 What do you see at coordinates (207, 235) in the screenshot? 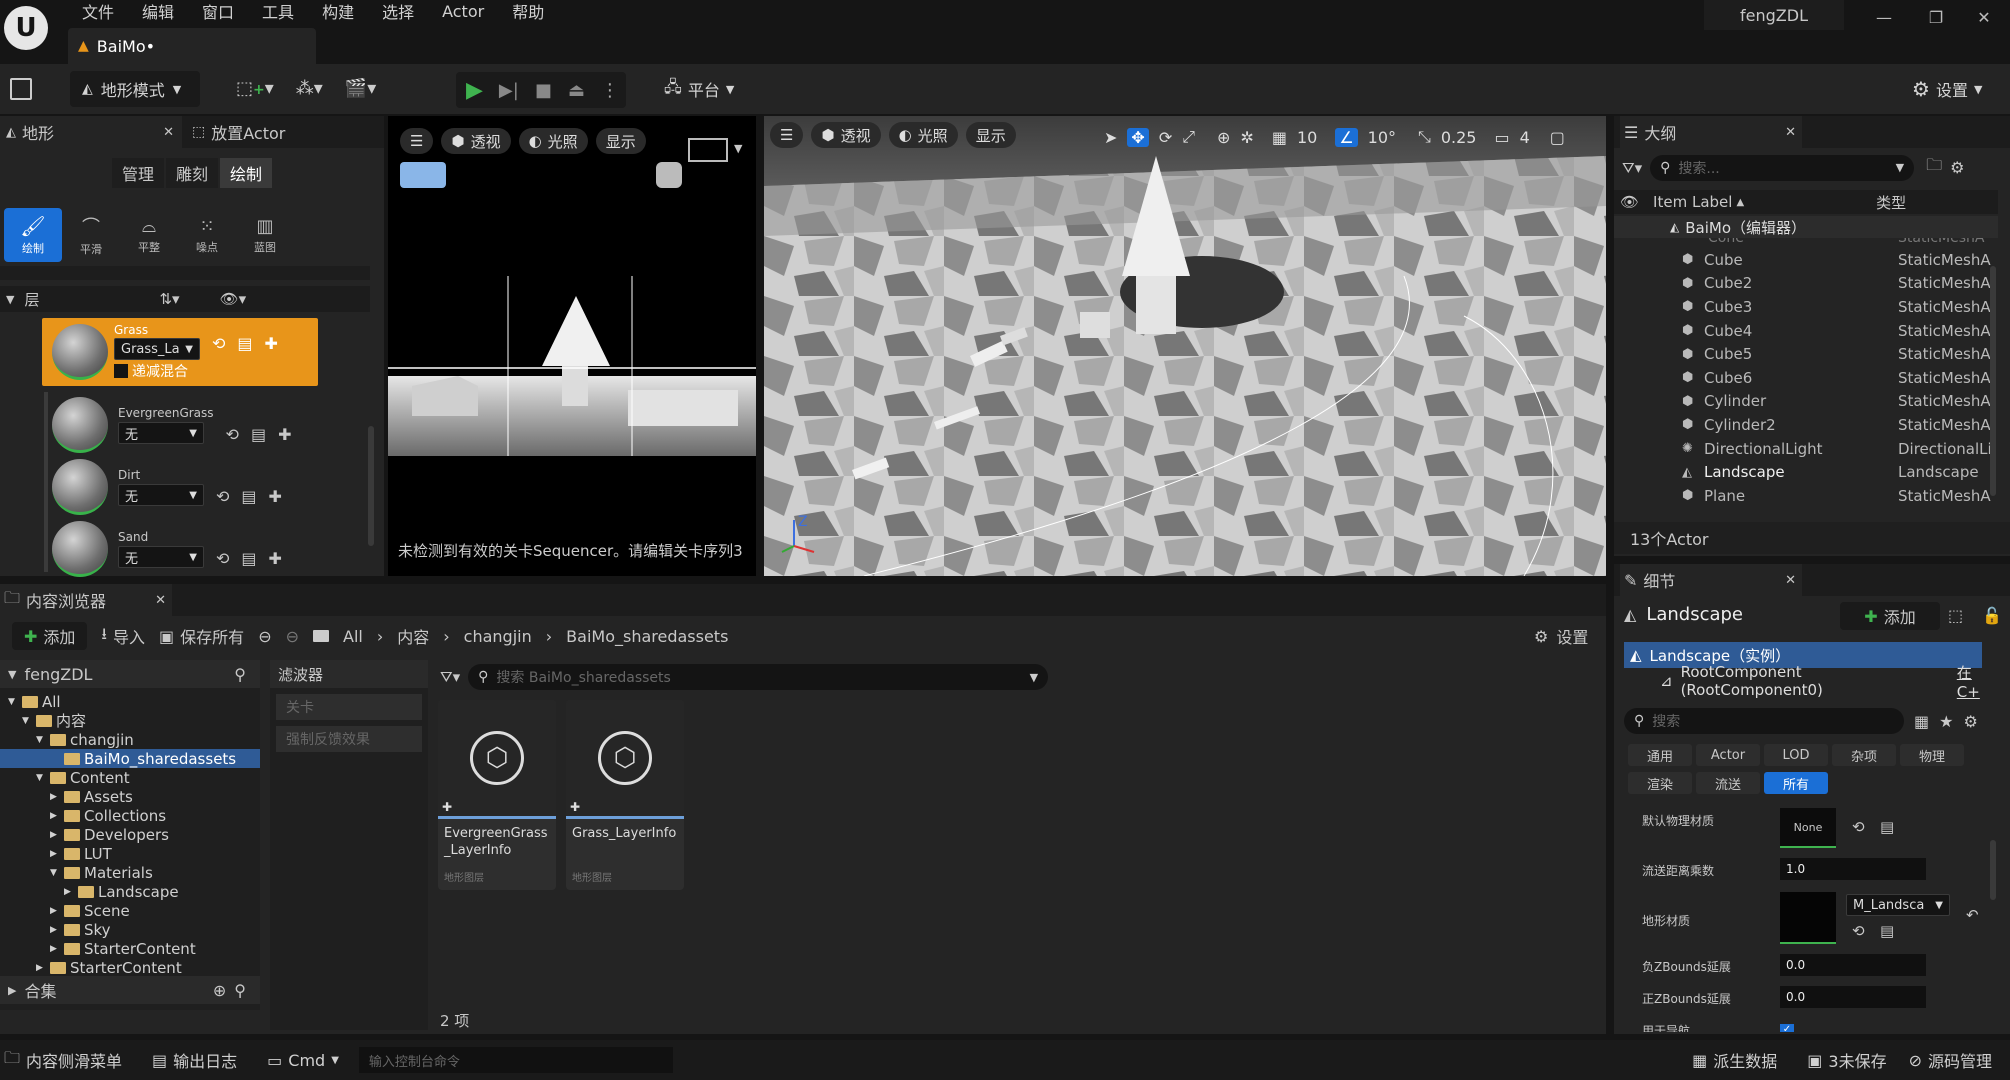
I see `tool-noise: ⁙ 噪点` at bounding box center [207, 235].